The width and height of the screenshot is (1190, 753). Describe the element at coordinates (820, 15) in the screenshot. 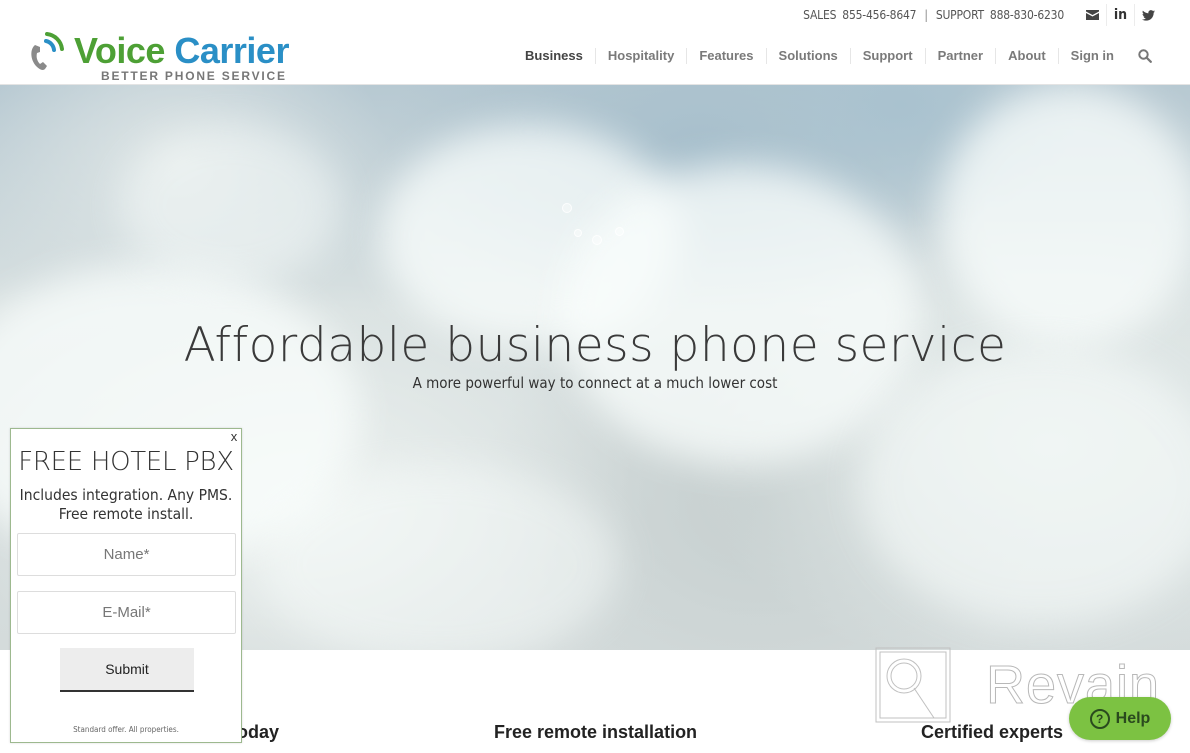

I see `sales-label: SALES` at that location.